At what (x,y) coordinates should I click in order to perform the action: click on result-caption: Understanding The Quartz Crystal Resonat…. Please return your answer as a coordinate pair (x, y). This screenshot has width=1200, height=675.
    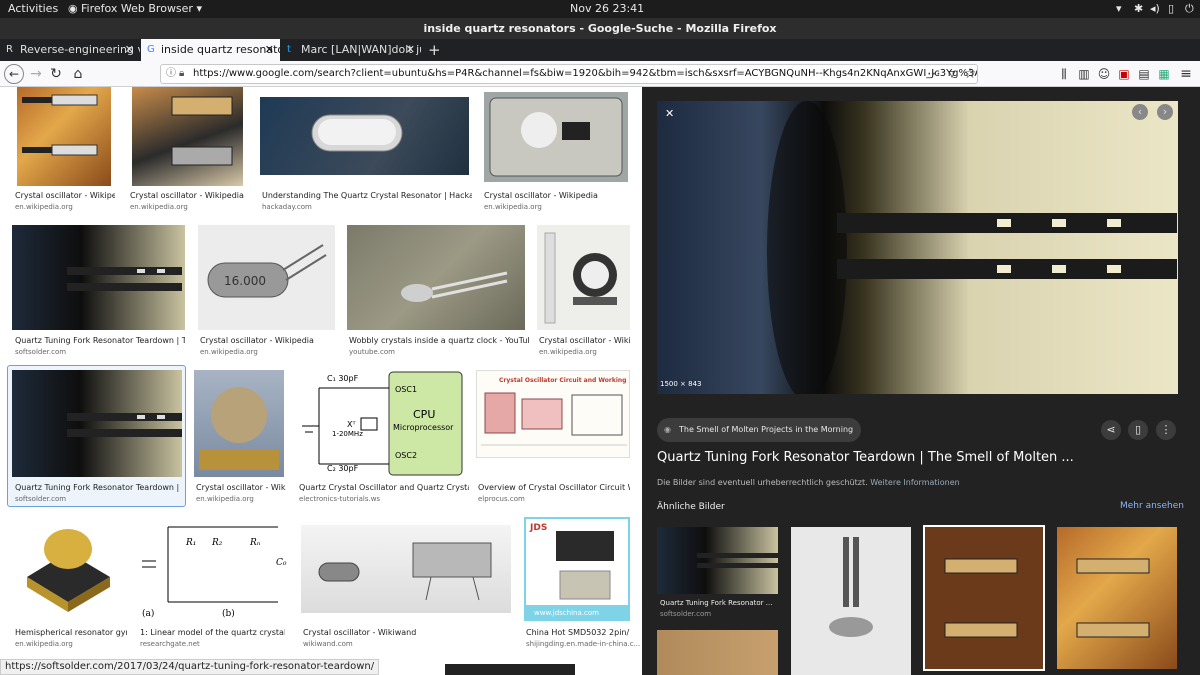
    Looking at the image, I should click on (367, 195).